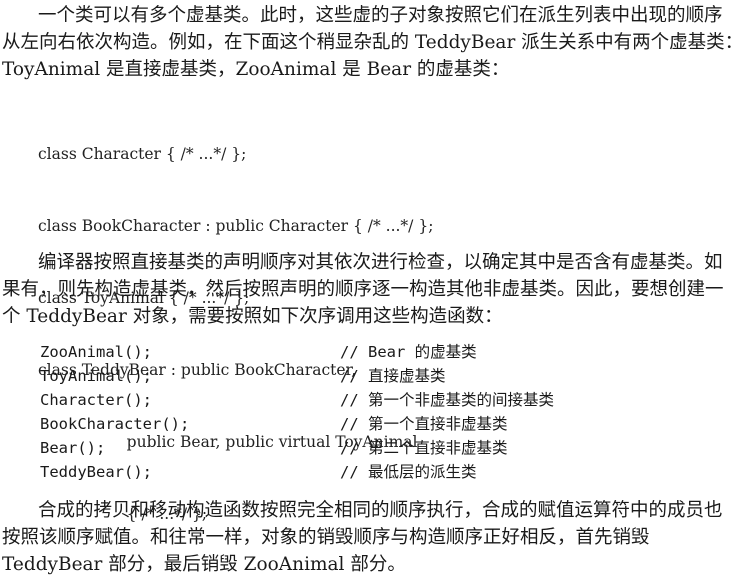 The image size is (753, 582). I want to click on paragraph-line: 个 TeddyBear 对象，需要按照如下次序调用这些构造函数：, so click(252, 316).